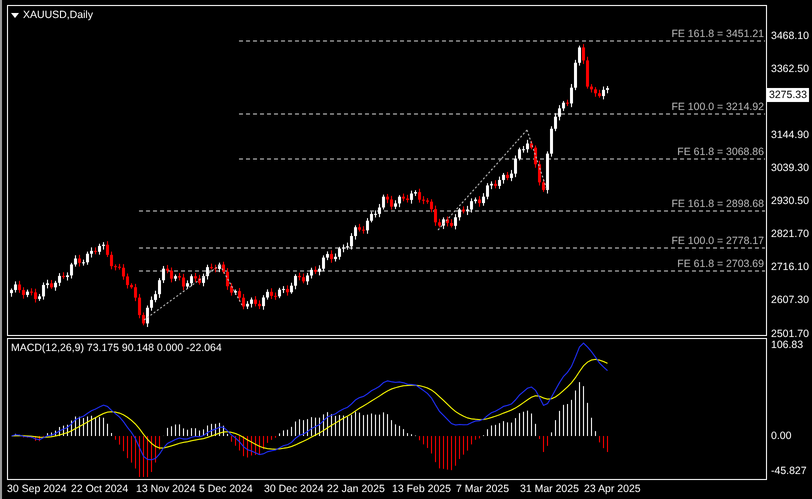 This screenshot has height=499, width=812. Describe the element at coordinates (790, 234) in the screenshot. I see `price-axis-label: 2821.70` at that location.